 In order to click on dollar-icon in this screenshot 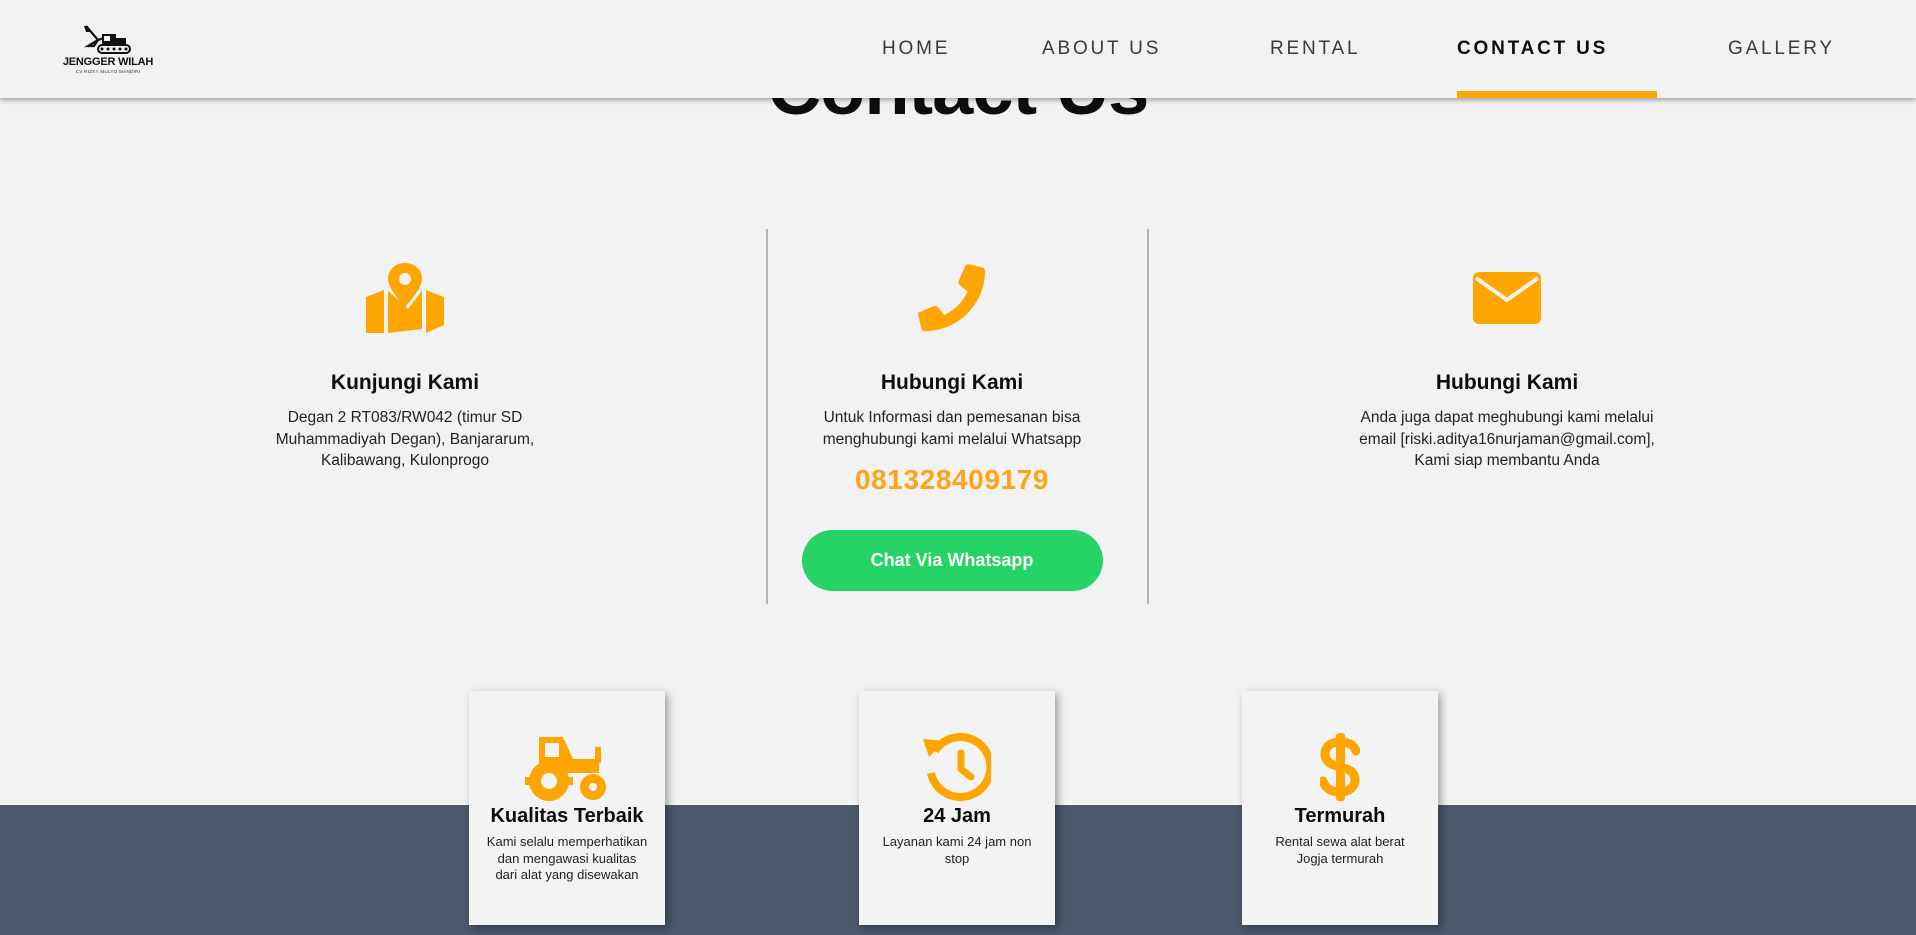, I will do `click(1340, 764)`.